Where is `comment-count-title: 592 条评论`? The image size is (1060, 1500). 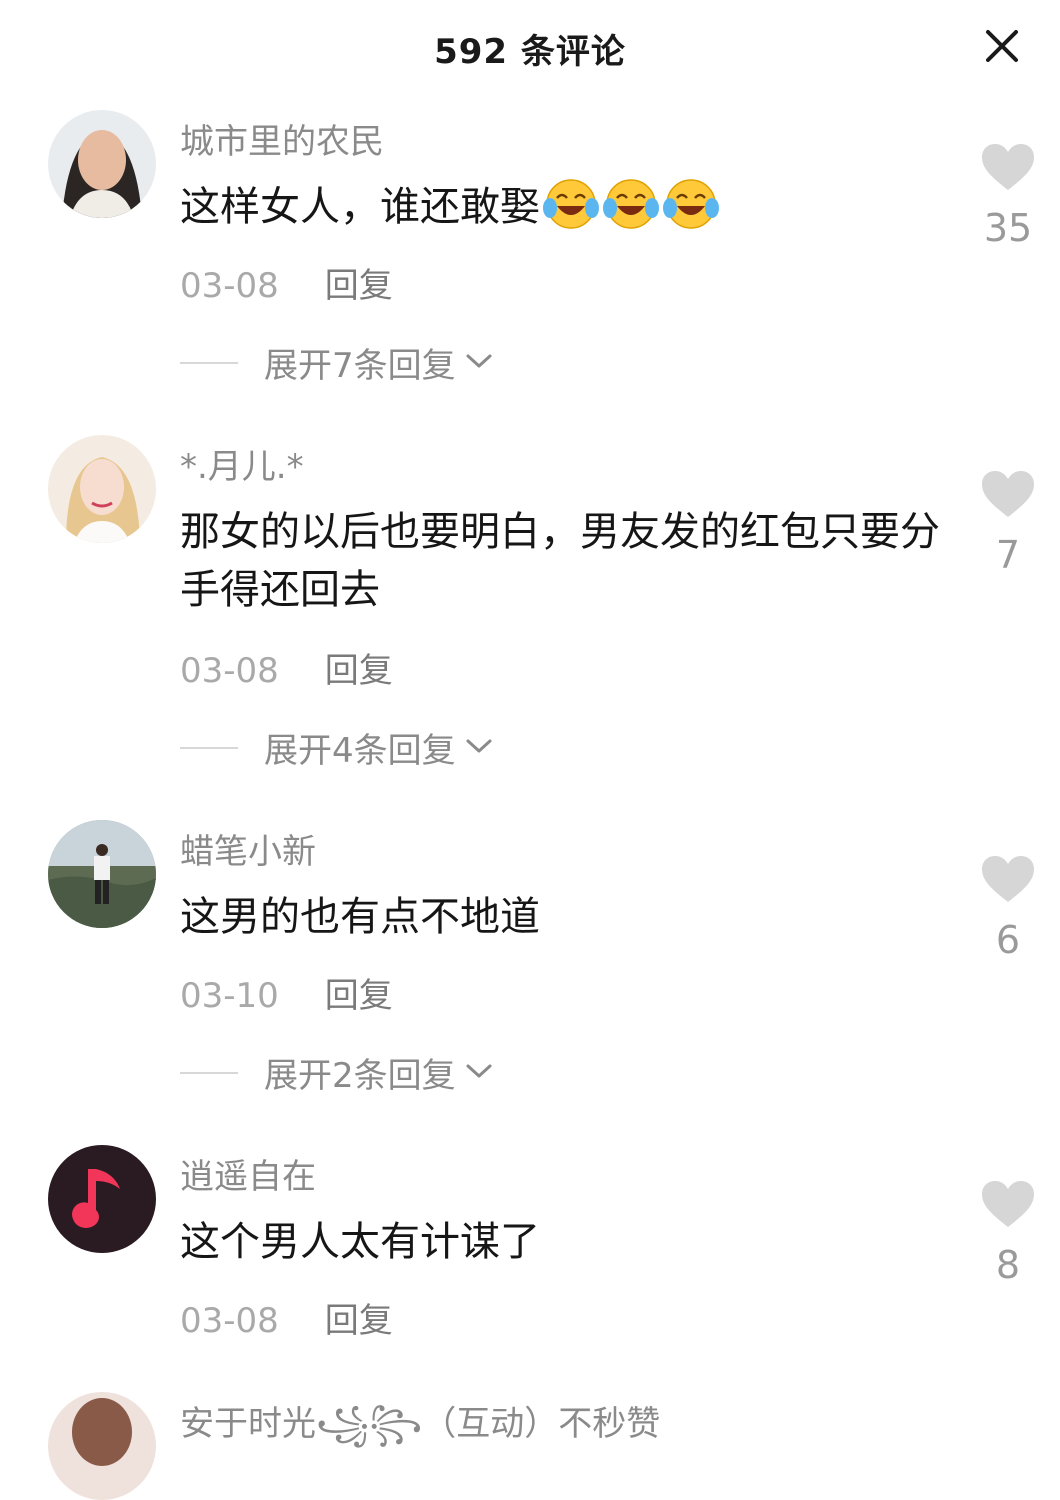
comment-count-title: 592 条评论 is located at coordinates (530, 52).